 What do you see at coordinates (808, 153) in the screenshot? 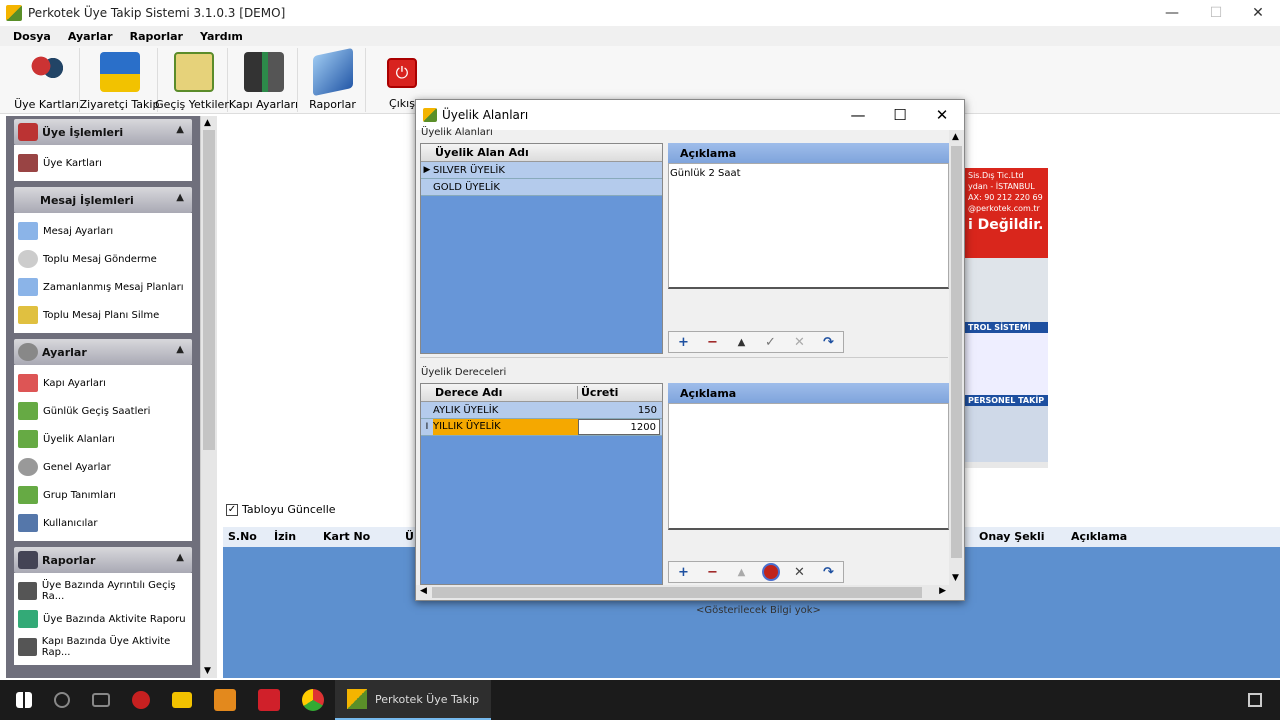
I see `description-header: Açıklama` at bounding box center [808, 153].